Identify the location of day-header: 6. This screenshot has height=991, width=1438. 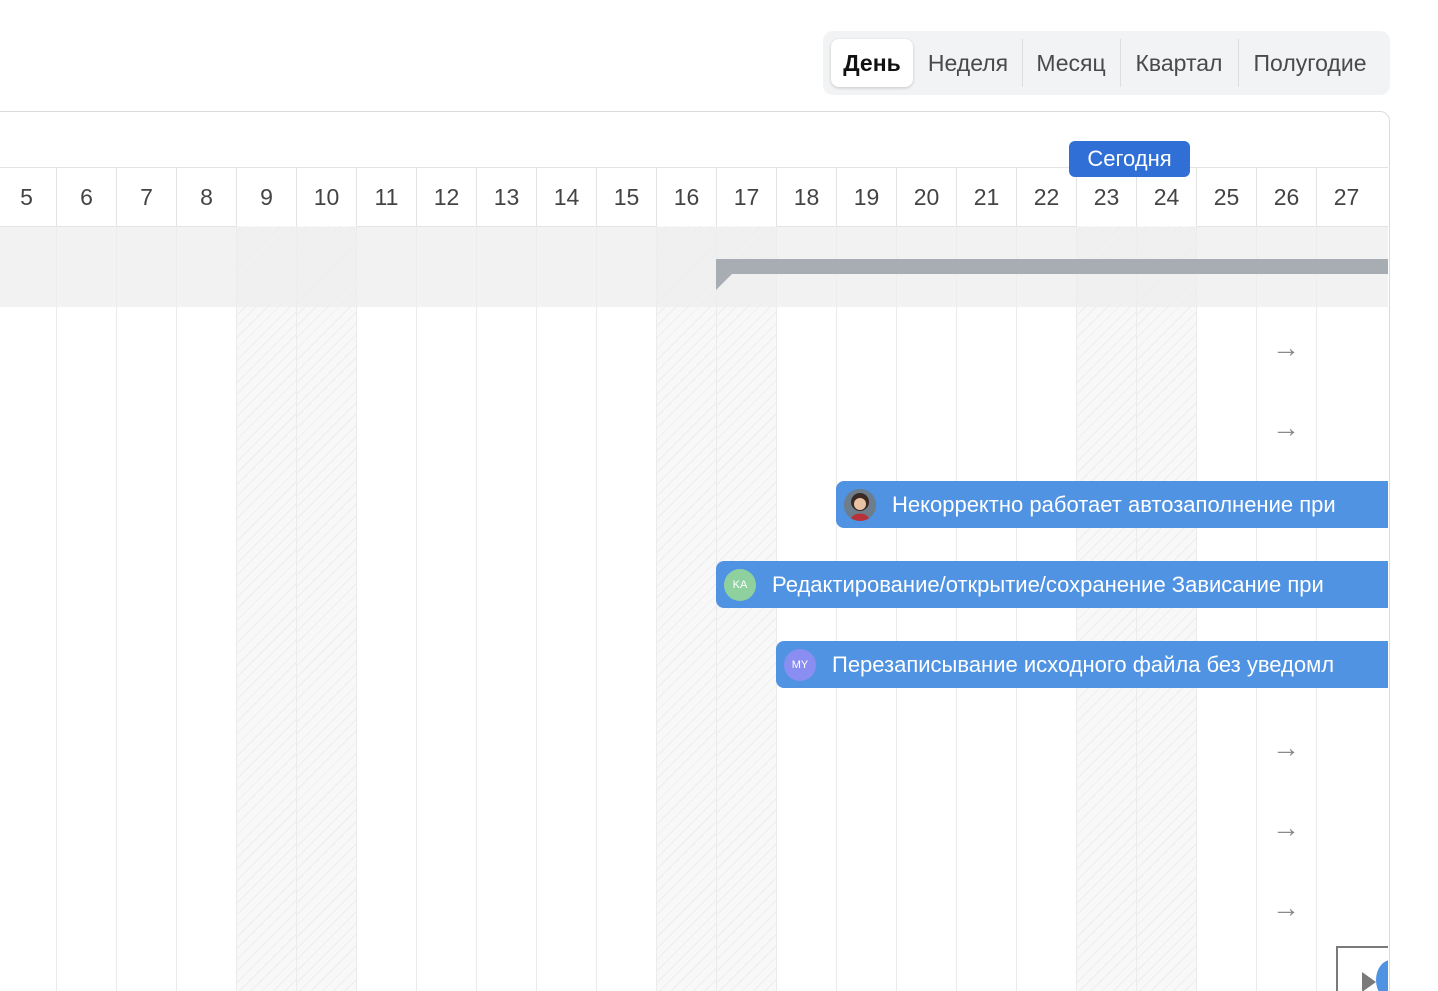
(86, 197).